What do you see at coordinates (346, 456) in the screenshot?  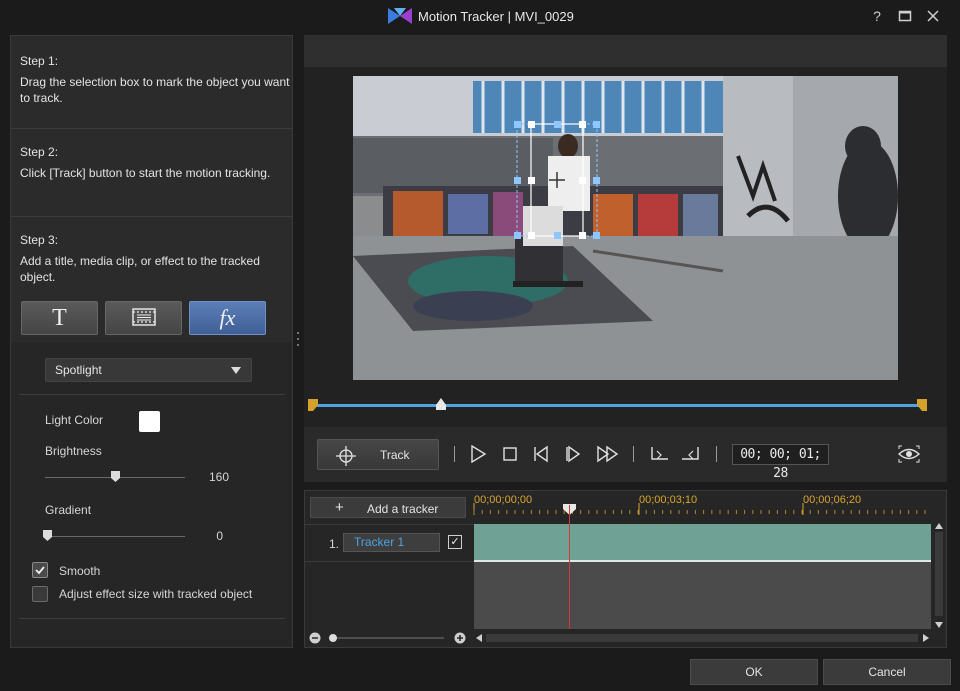 I see `crosshair-icon` at bounding box center [346, 456].